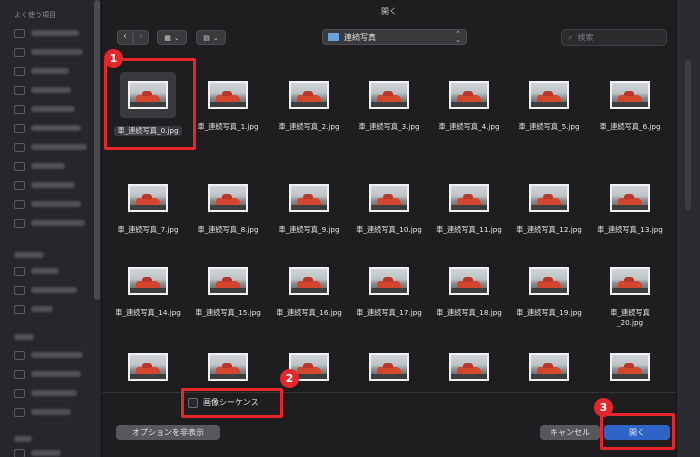 This screenshot has height=457, width=700. I want to click on search-placeholder: 検索, so click(585, 37).